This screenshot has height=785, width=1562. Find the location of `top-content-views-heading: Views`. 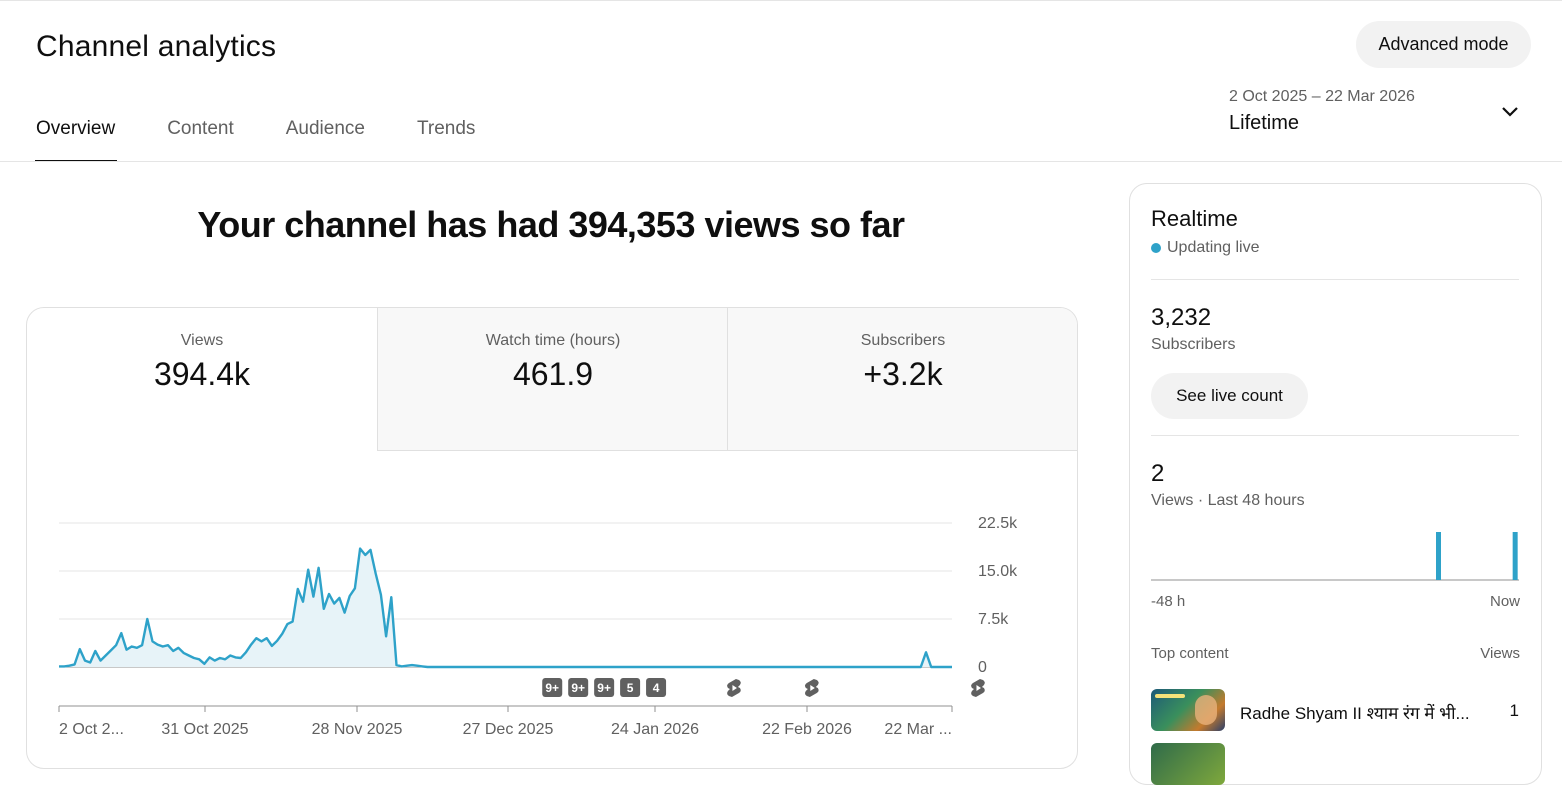

top-content-views-heading: Views is located at coordinates (1500, 653).